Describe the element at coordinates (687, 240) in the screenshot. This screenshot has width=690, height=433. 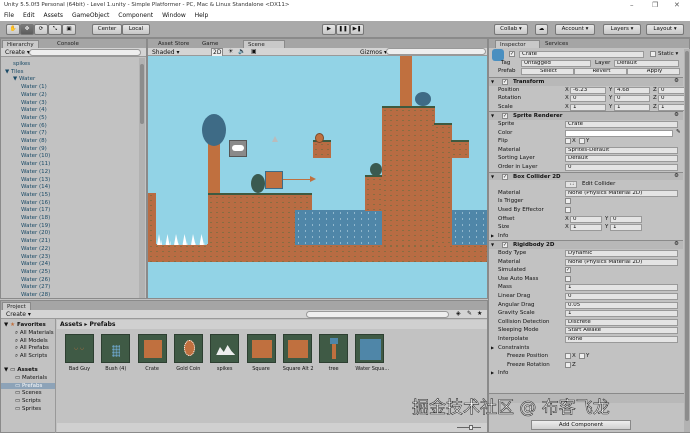
I see `inspector-scrollbar` at that location.